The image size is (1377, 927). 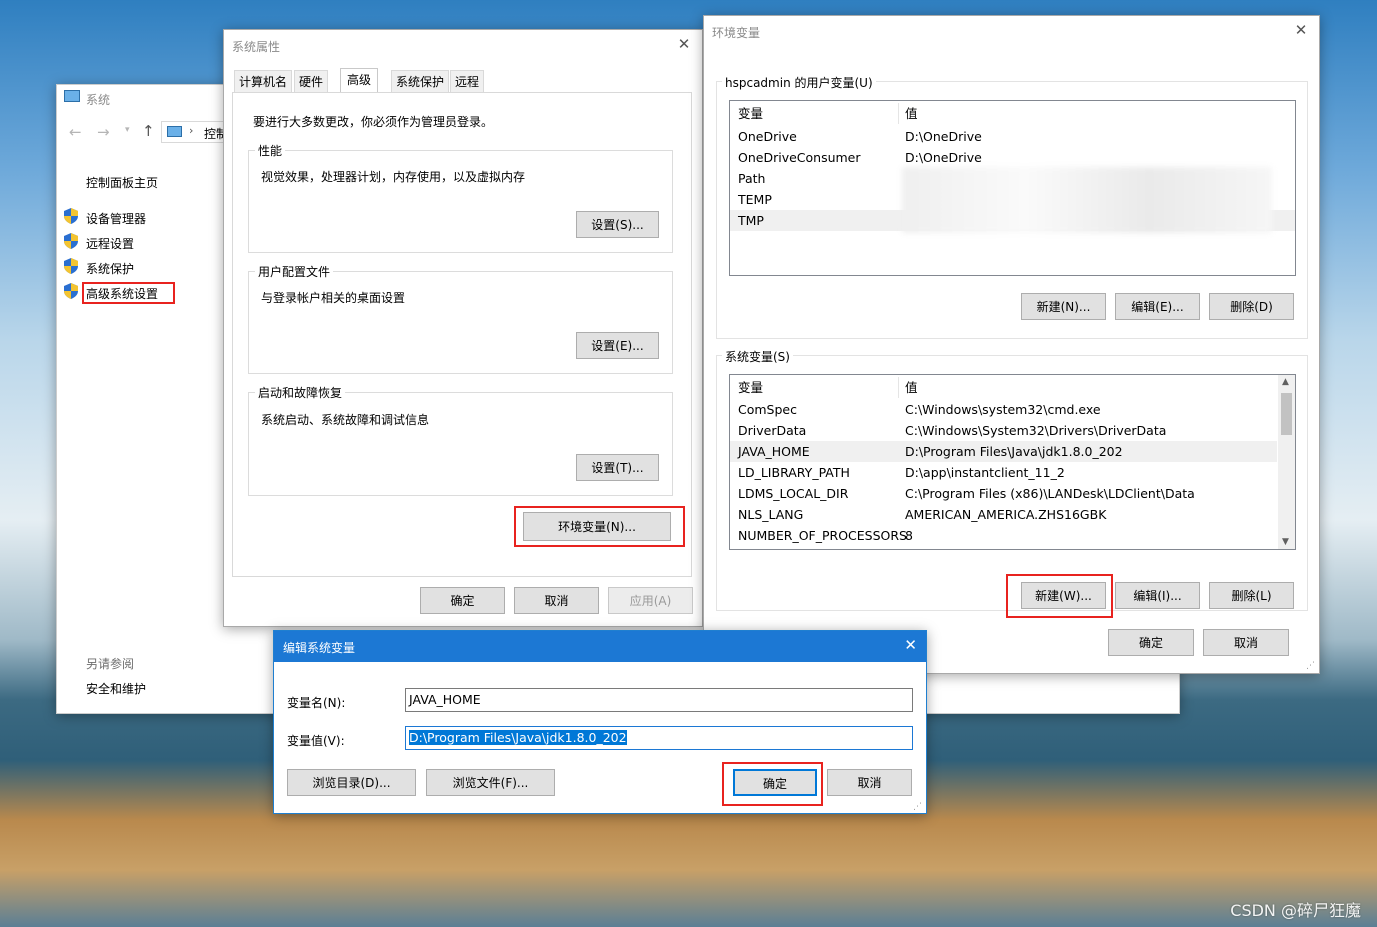 What do you see at coordinates (72, 96) in the screenshot?
I see `monitor-icon` at bounding box center [72, 96].